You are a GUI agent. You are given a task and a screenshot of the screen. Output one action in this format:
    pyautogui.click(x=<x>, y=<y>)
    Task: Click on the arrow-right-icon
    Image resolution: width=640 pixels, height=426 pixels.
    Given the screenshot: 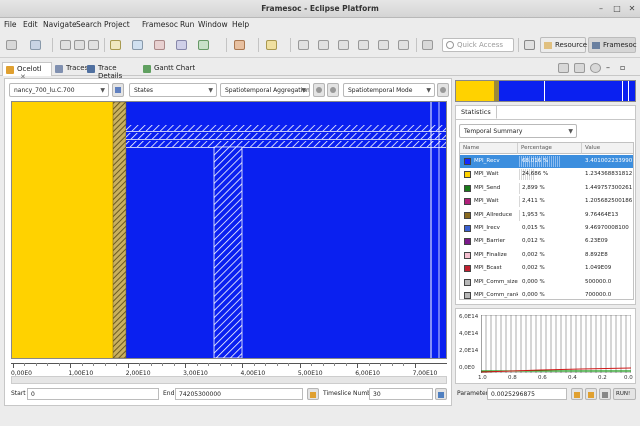 What is the action you would take?
    pyautogui.click(x=591, y=395)
    